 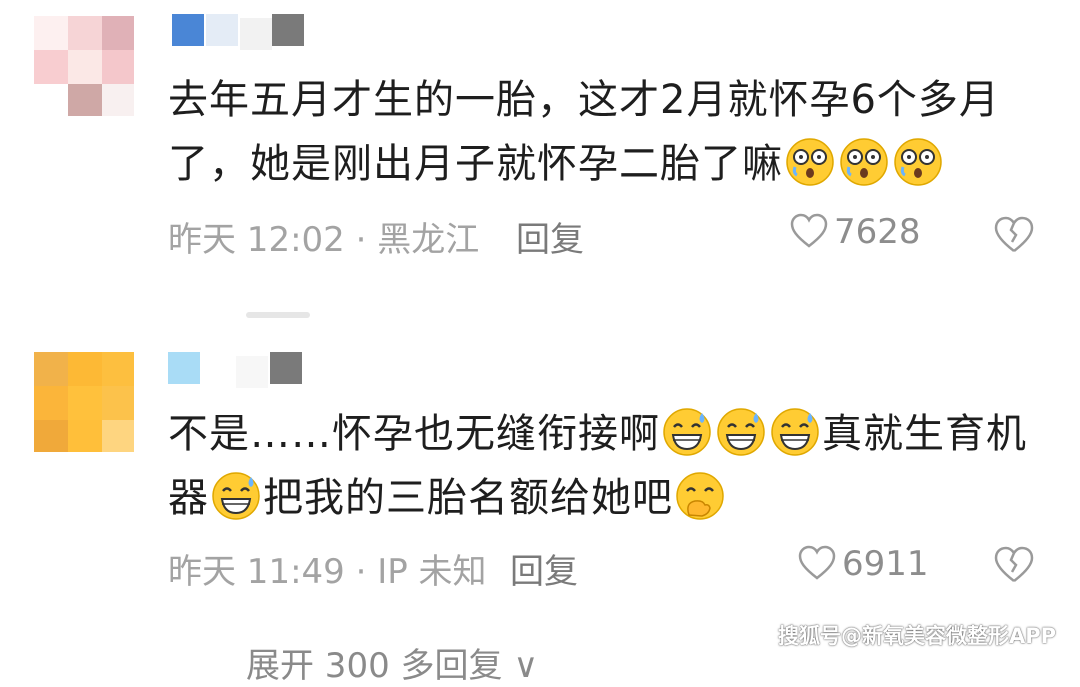 What do you see at coordinates (700, 496) in the screenshot?
I see `hand-over-mouth-icon` at bounding box center [700, 496].